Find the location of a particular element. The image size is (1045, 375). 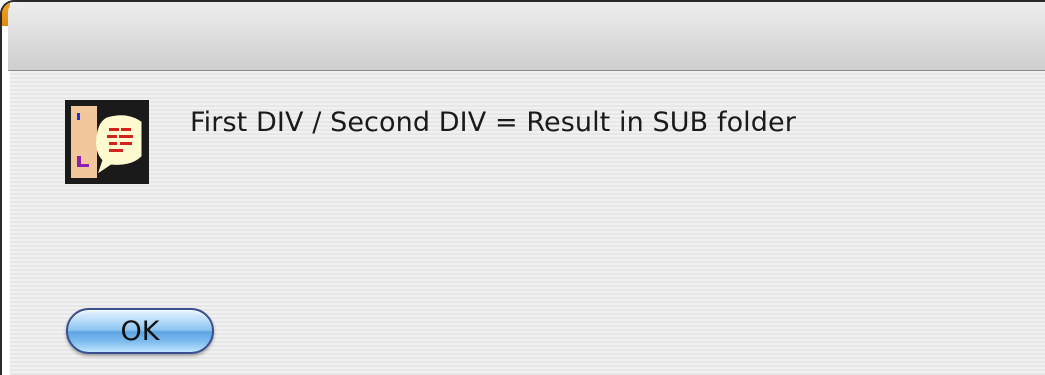

document-speech-bubble-icon is located at coordinates (107, 142).